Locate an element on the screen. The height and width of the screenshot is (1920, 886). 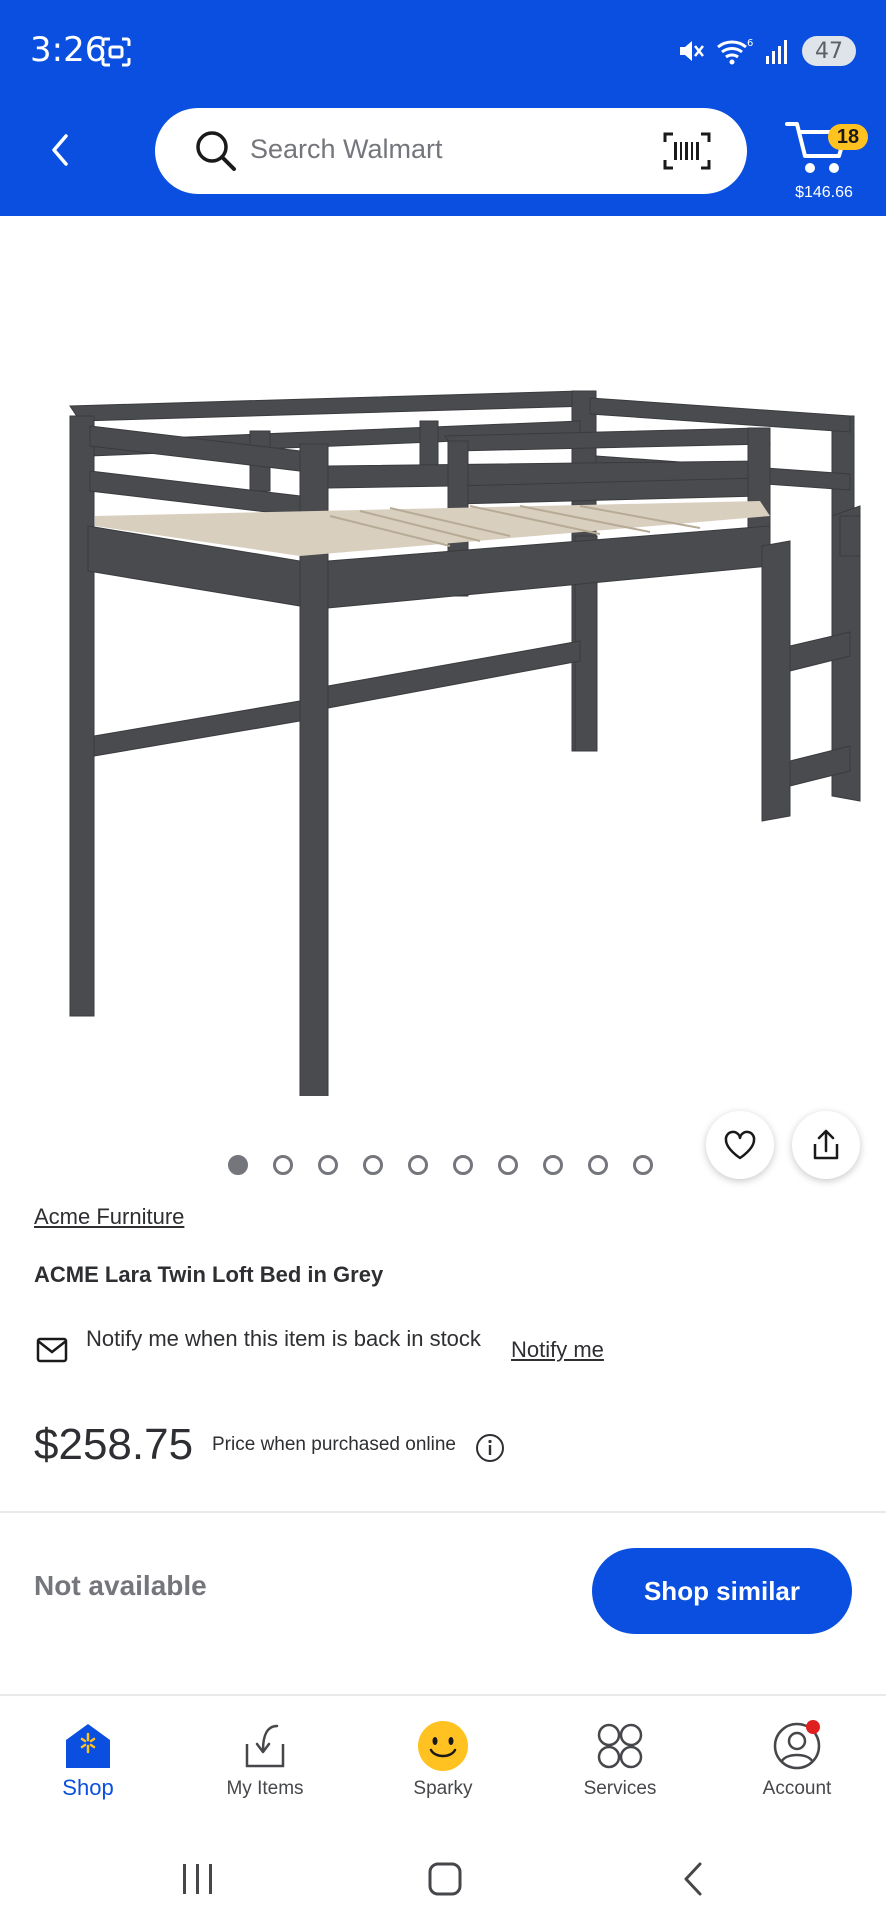
back-button is located at coordinates (60, 150).